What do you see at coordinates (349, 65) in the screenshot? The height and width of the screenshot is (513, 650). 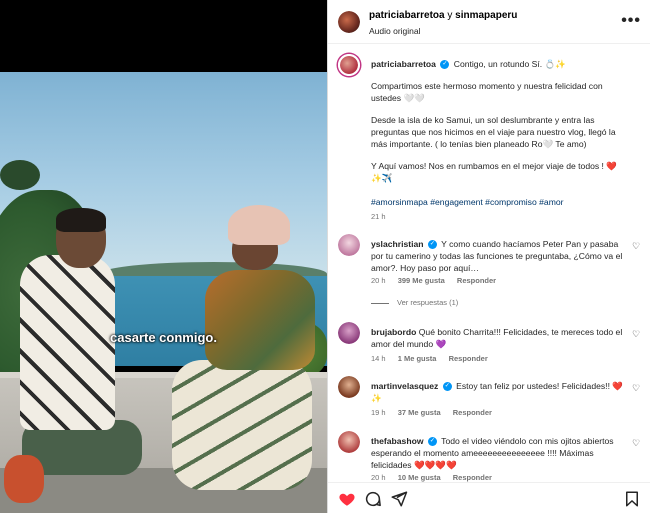 I see `author-avatar` at bounding box center [349, 65].